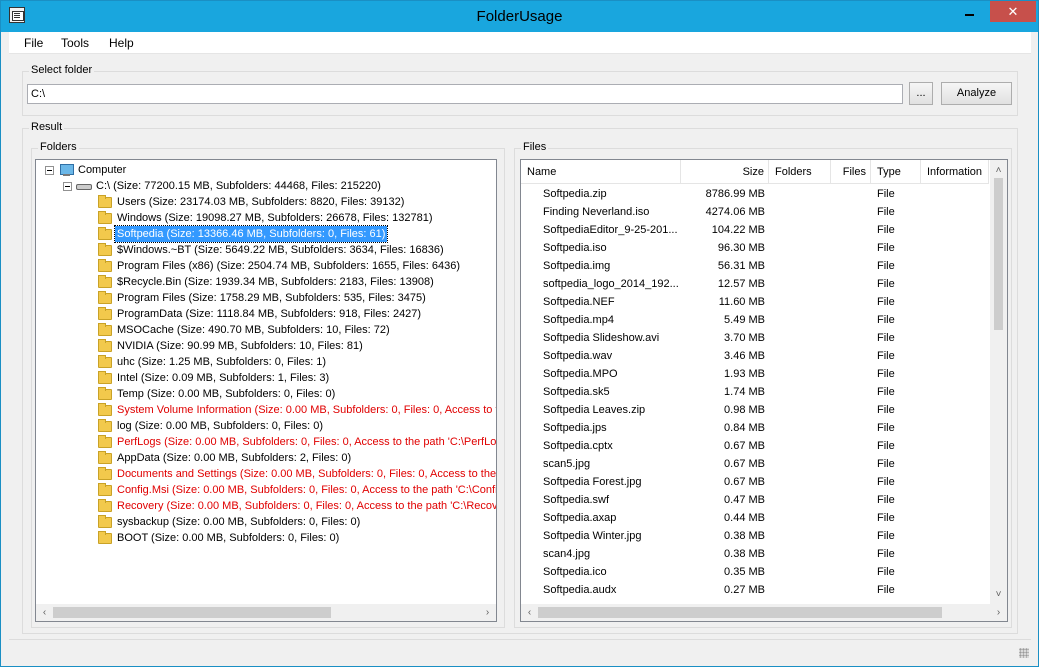 This screenshot has height=667, width=1039. What do you see at coordinates (465, 94) in the screenshot?
I see `folder-path-input: C:\` at bounding box center [465, 94].